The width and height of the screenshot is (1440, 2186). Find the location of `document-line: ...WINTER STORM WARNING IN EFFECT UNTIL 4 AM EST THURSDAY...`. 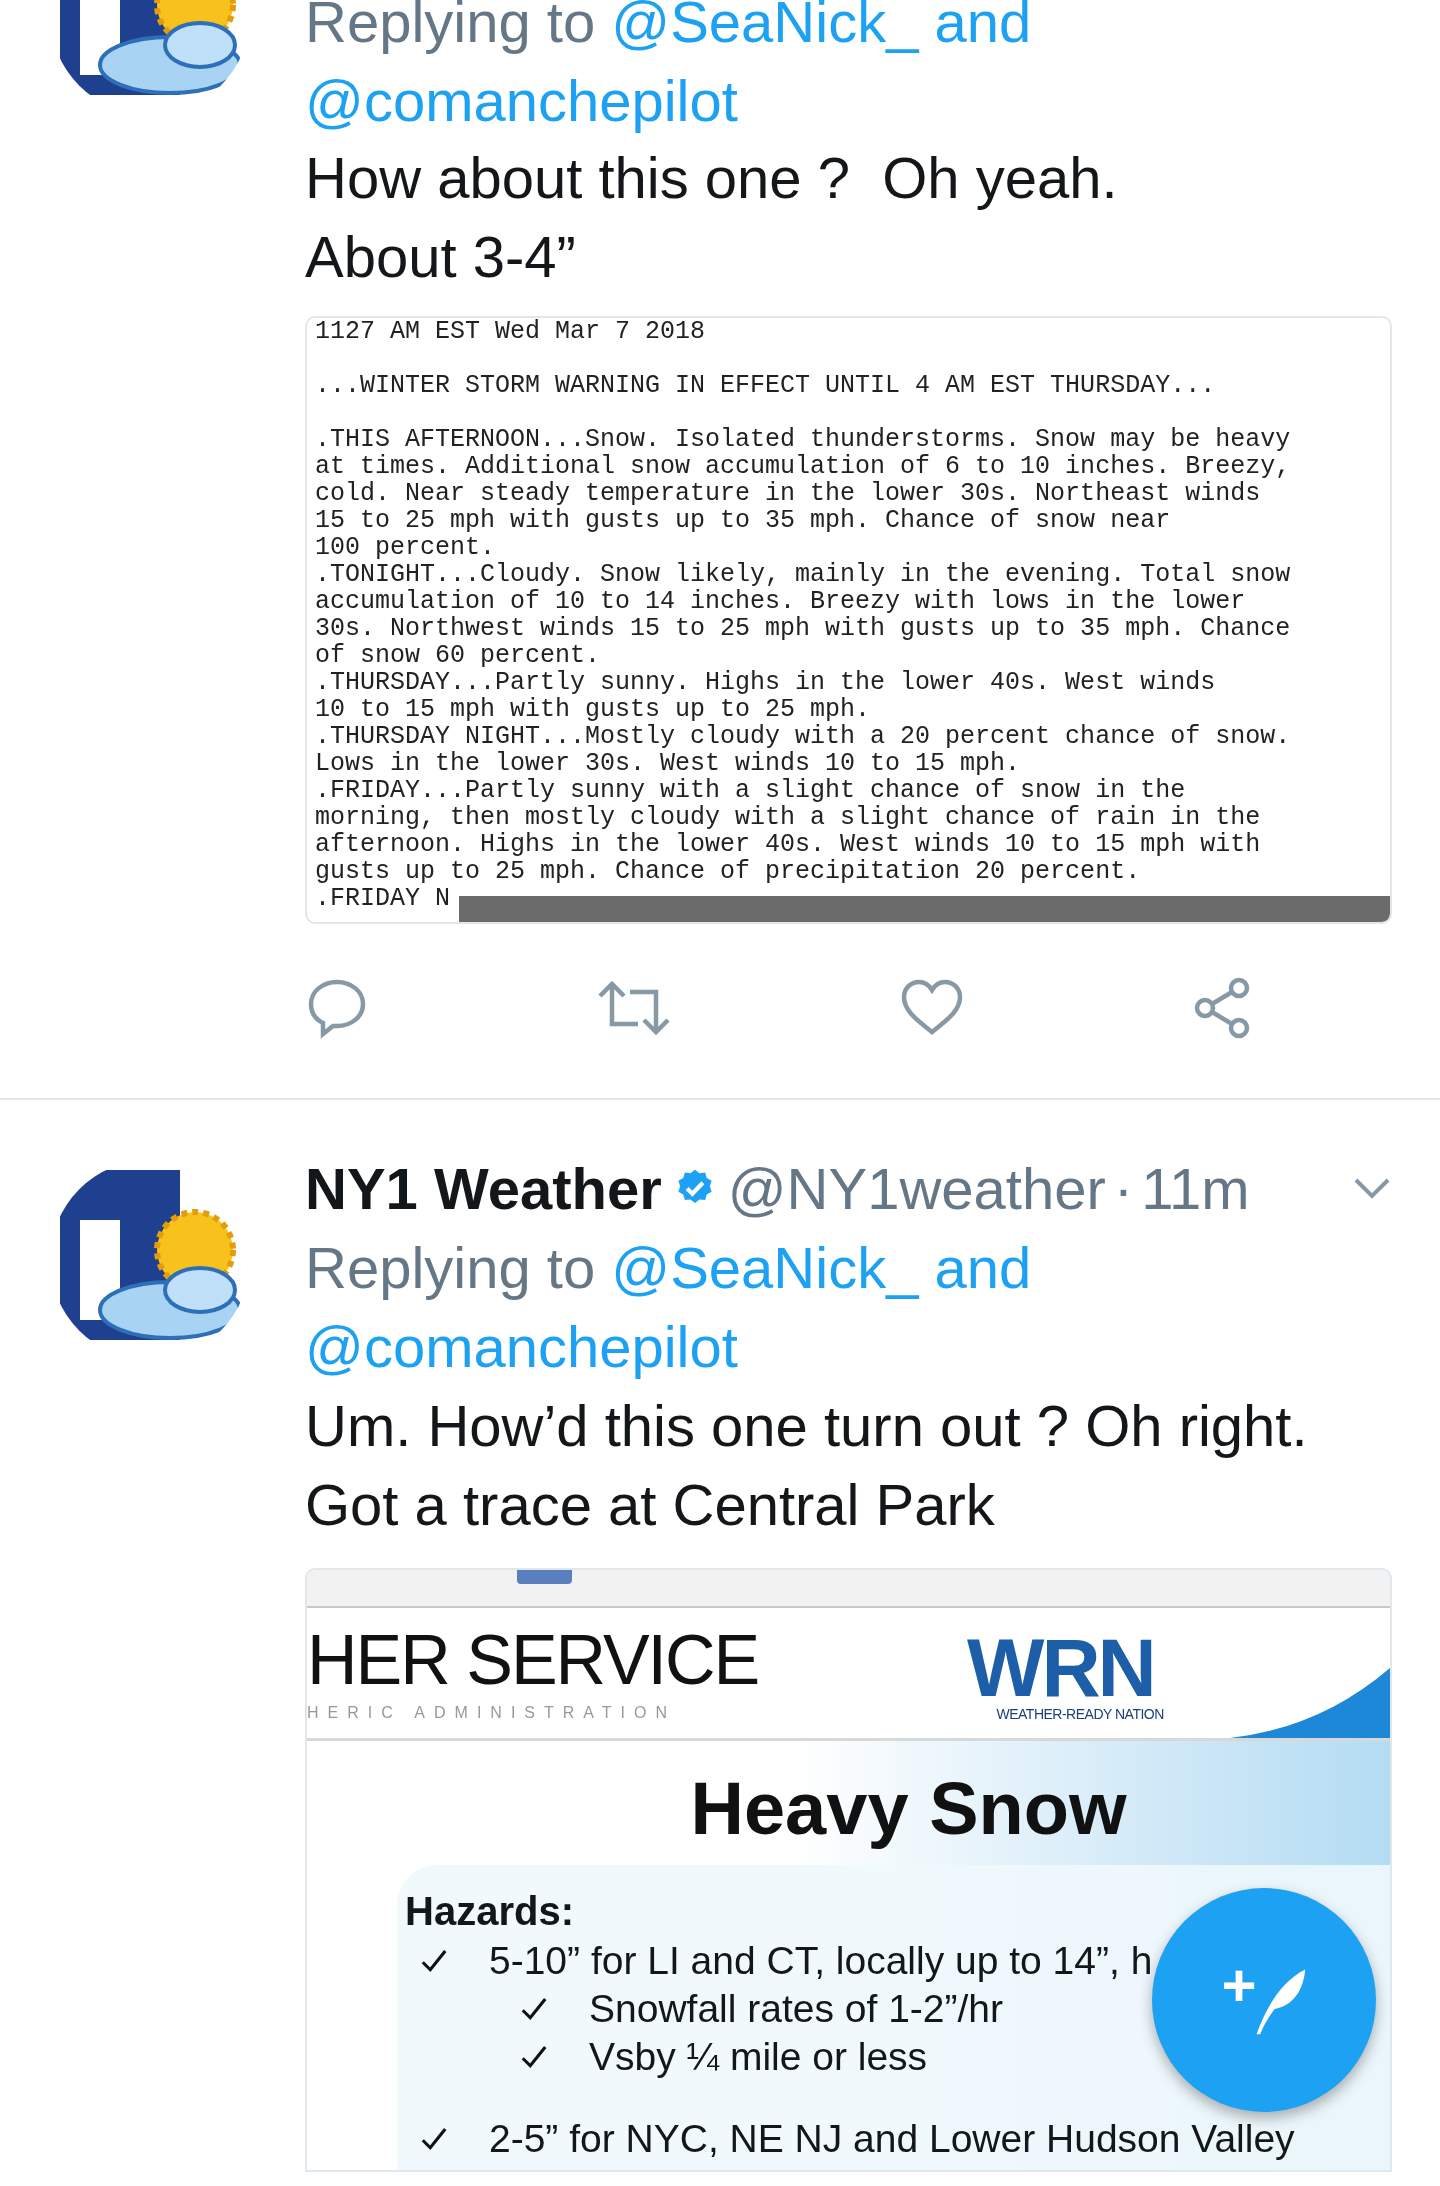

document-line: ...WINTER STORM WARNING IN EFFECT UNTIL 4 AM EST THURSDAY... is located at coordinates (765, 385).